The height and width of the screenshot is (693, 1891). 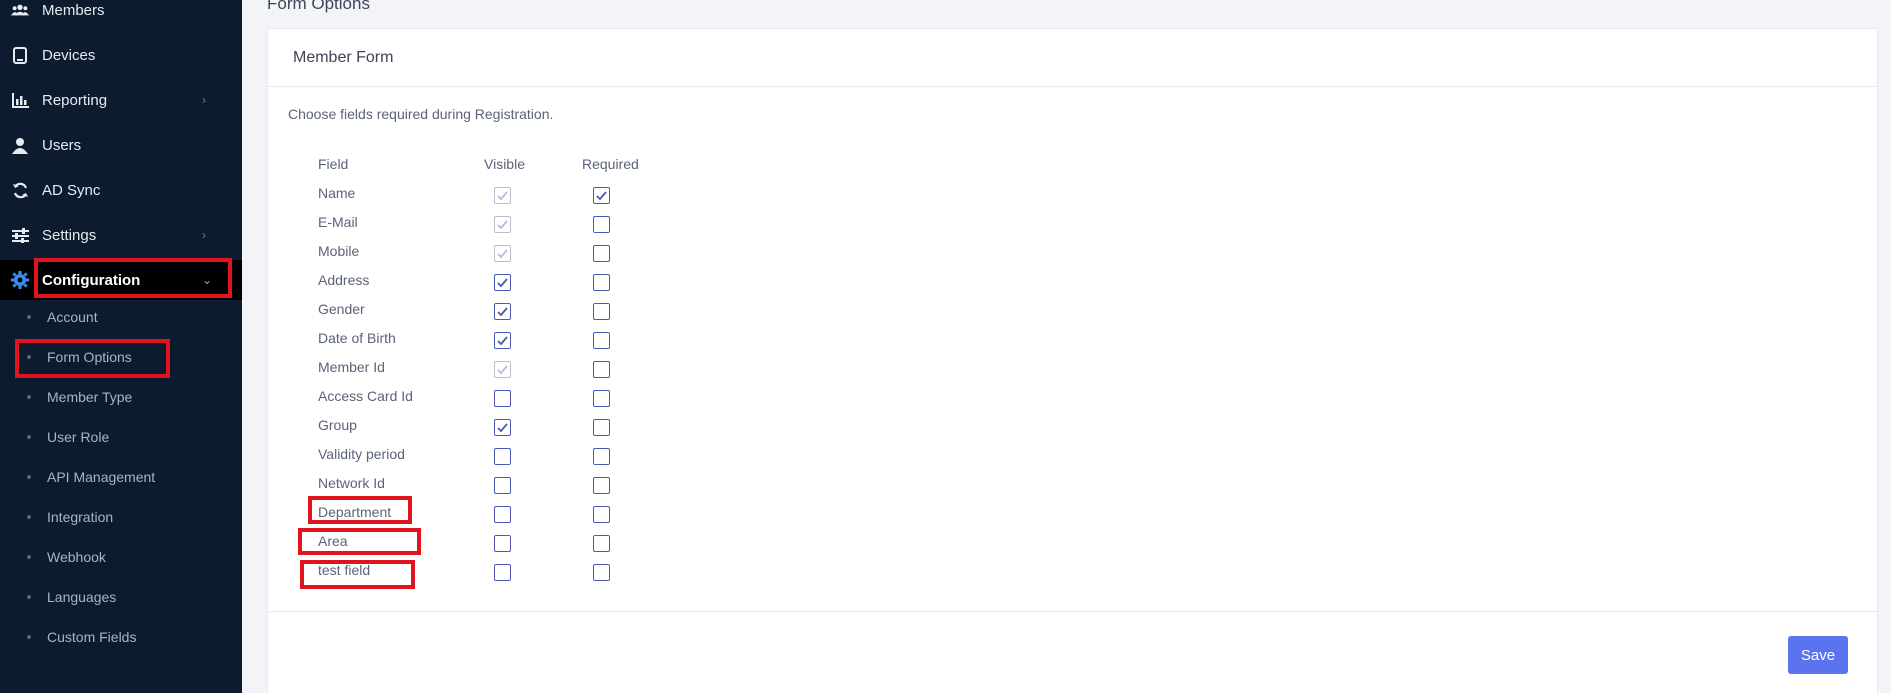 What do you see at coordinates (69, 55) in the screenshot?
I see `sidebar-item-label: Devices` at bounding box center [69, 55].